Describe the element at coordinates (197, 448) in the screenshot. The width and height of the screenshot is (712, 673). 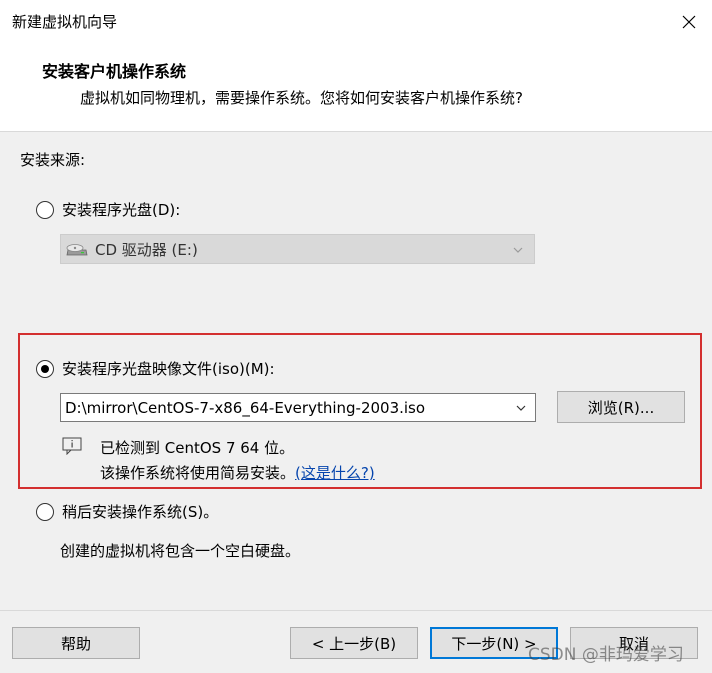
I see `detected-os-text: 已检测到 CentOS 7 64 位。` at that location.